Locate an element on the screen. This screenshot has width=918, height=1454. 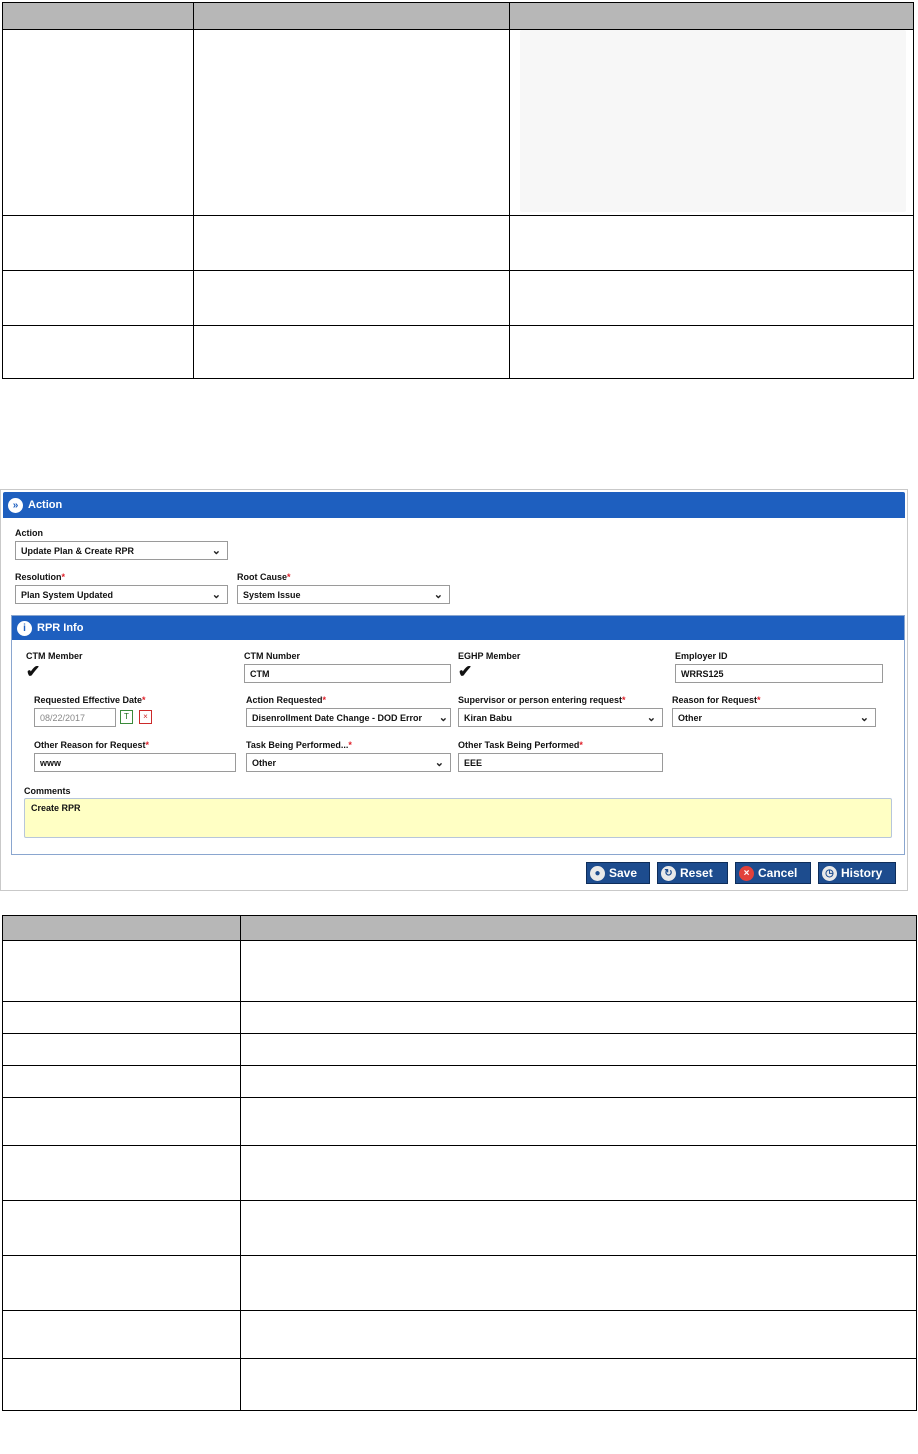
clear-date-icon: × is located at coordinates (145, 717).